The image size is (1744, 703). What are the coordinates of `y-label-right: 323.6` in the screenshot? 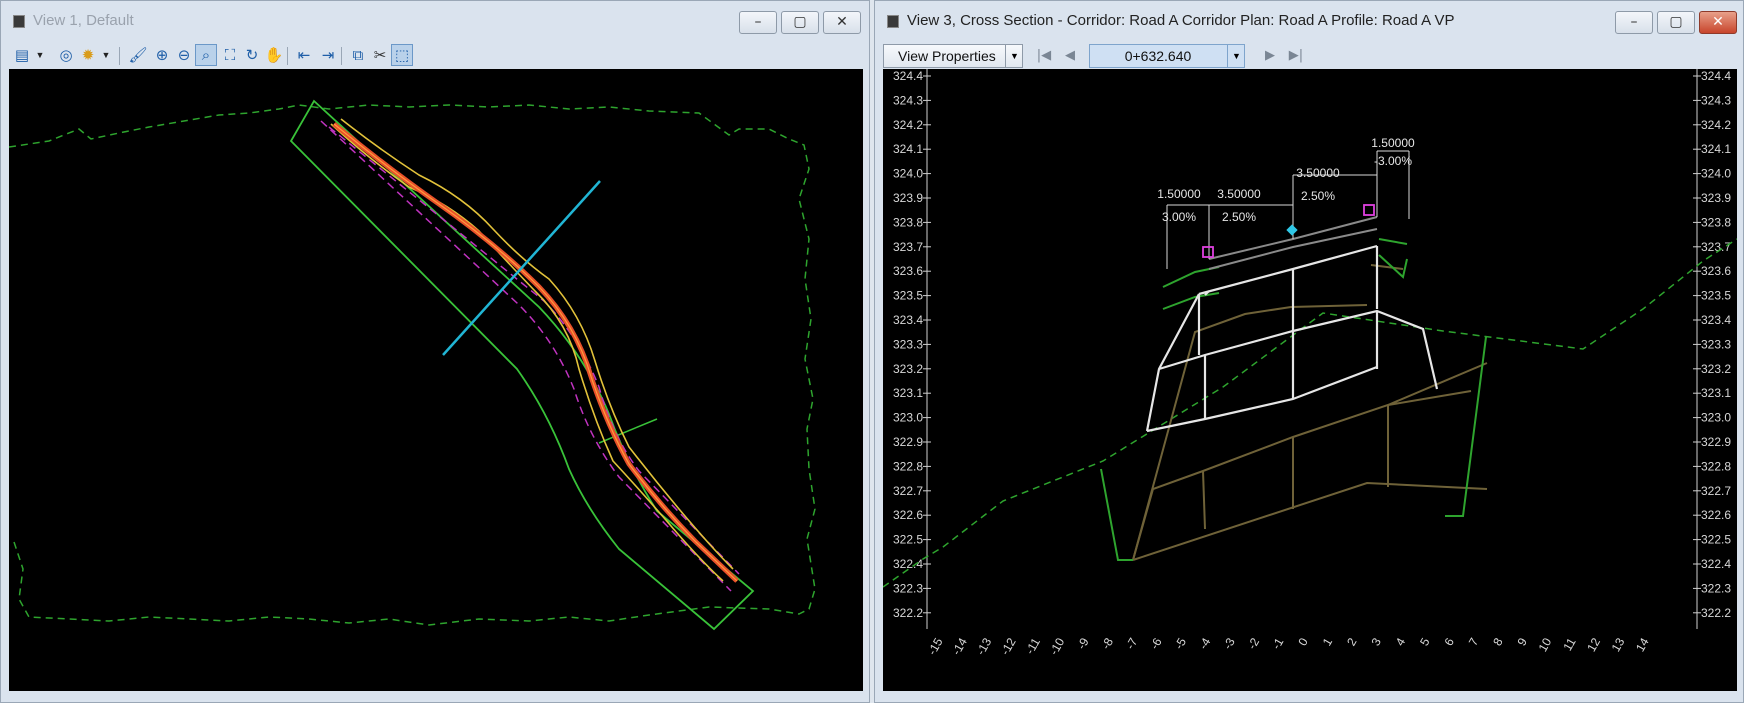 It's located at (1716, 271).